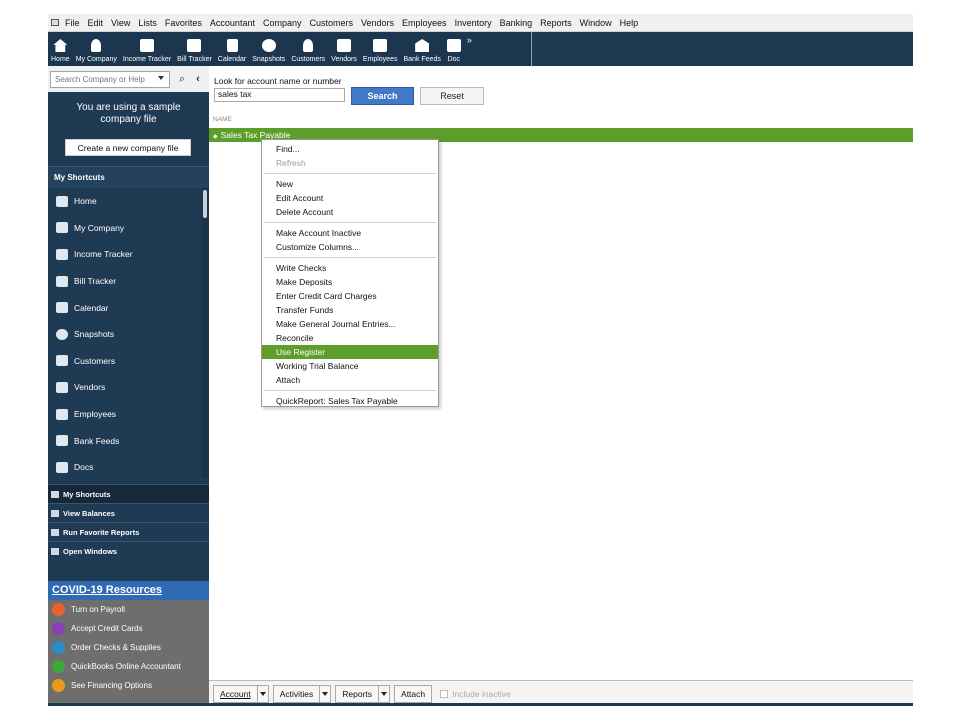 The height and width of the screenshot is (720, 960). What do you see at coordinates (125, 361) in the screenshot?
I see `shortcut-customers: Customers` at bounding box center [125, 361].